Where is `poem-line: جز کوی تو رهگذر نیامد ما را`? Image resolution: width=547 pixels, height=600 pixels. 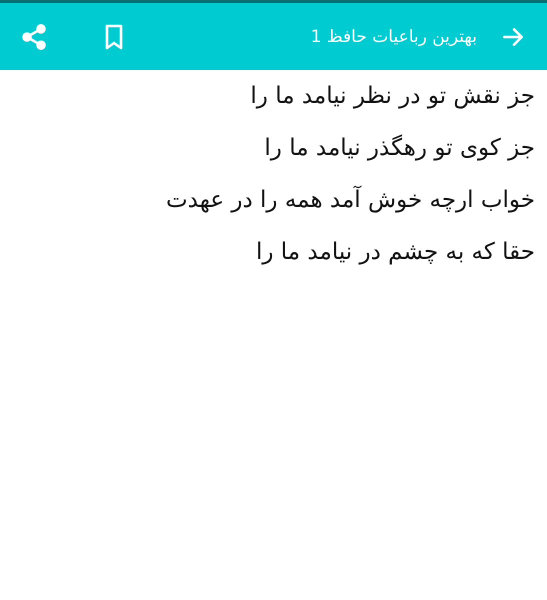 poem-line: جز کوی تو رهگذر نیامد ما را is located at coordinates (399, 148).